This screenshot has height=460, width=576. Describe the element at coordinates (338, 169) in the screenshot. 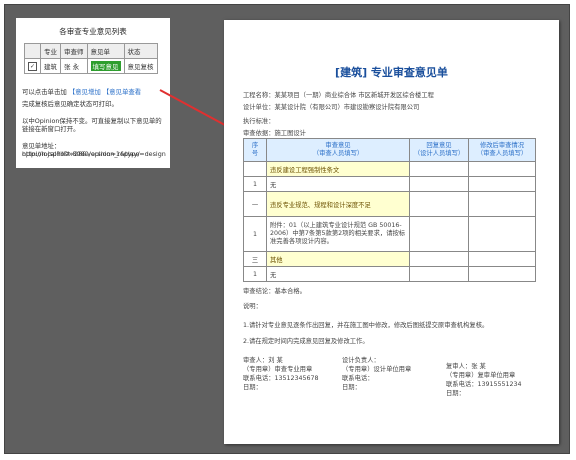

I see `section-mandatory: 违反建设工程强制性条文` at that location.